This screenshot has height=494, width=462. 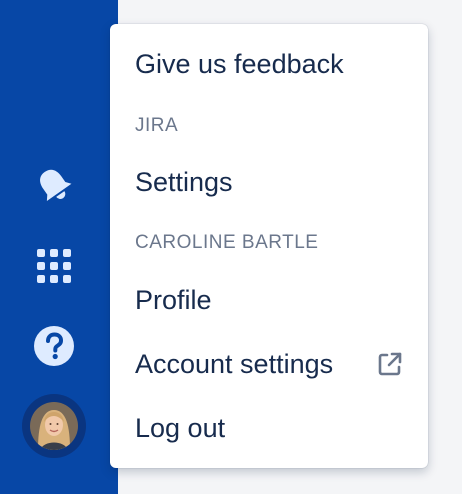 I want to click on menu-item-give-feedback: Give us feedback, so click(x=269, y=64).